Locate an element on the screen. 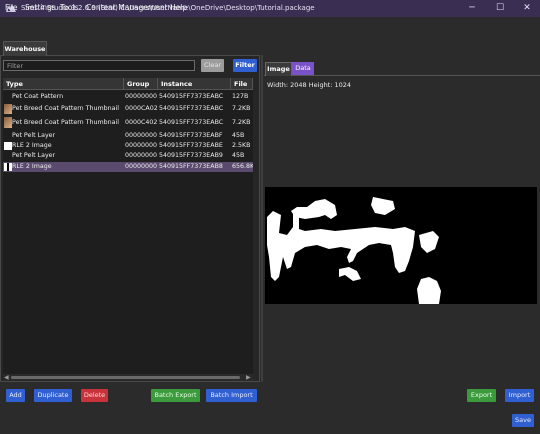 The image size is (540, 434). scrollbar-thumb is located at coordinates (125, 377).